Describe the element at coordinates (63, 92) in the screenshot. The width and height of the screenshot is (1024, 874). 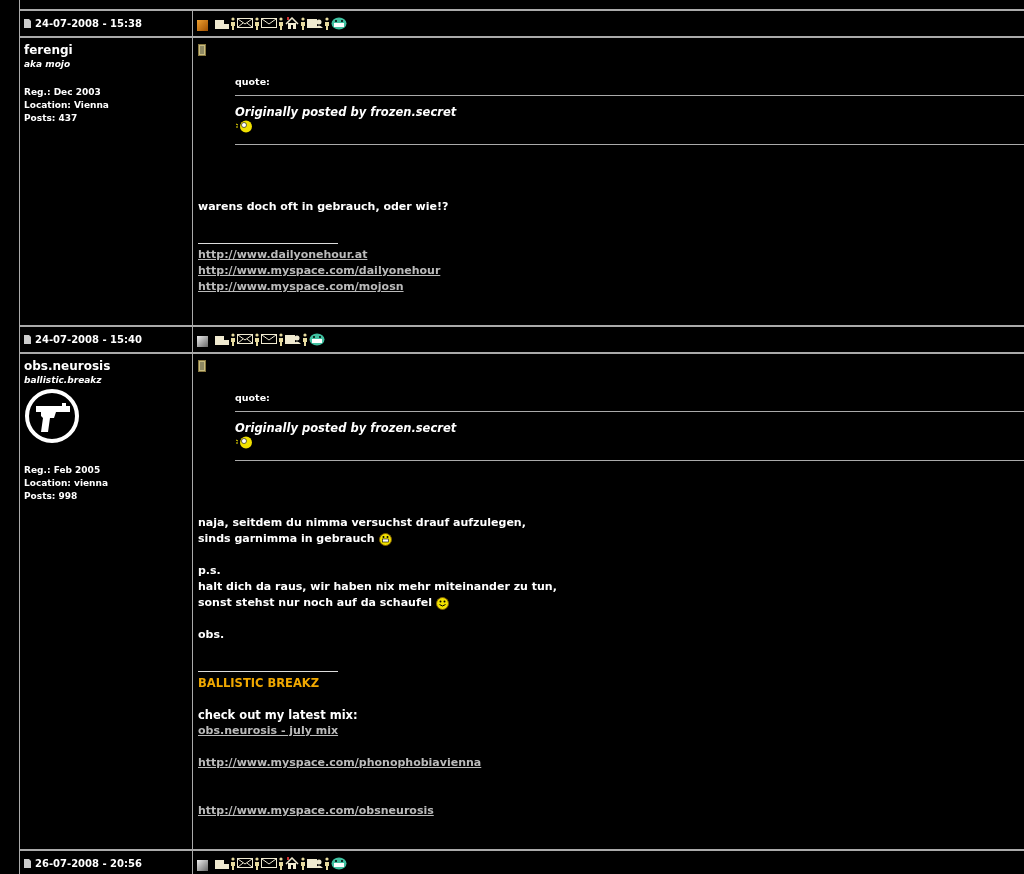
I see `user-reg: Reg.: Dec 2003` at that location.